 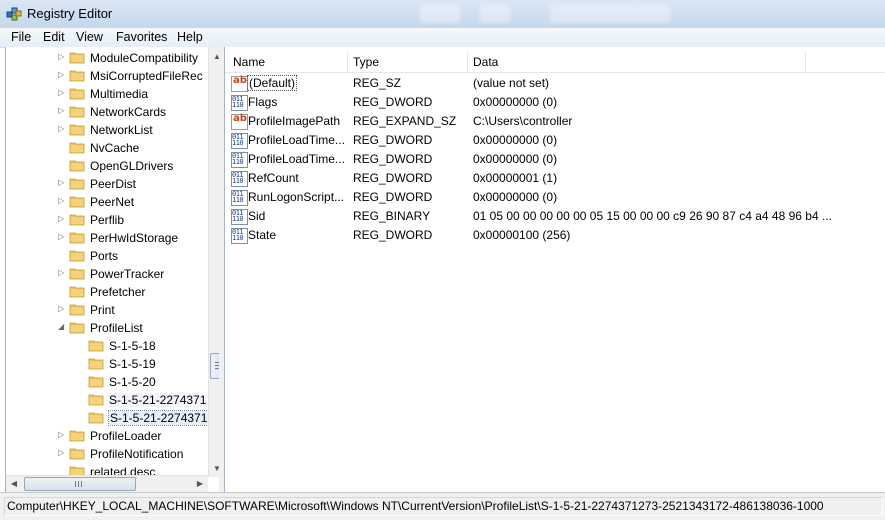 I want to click on scroll-left-arrow-icon: ◀, so click(x=14, y=484).